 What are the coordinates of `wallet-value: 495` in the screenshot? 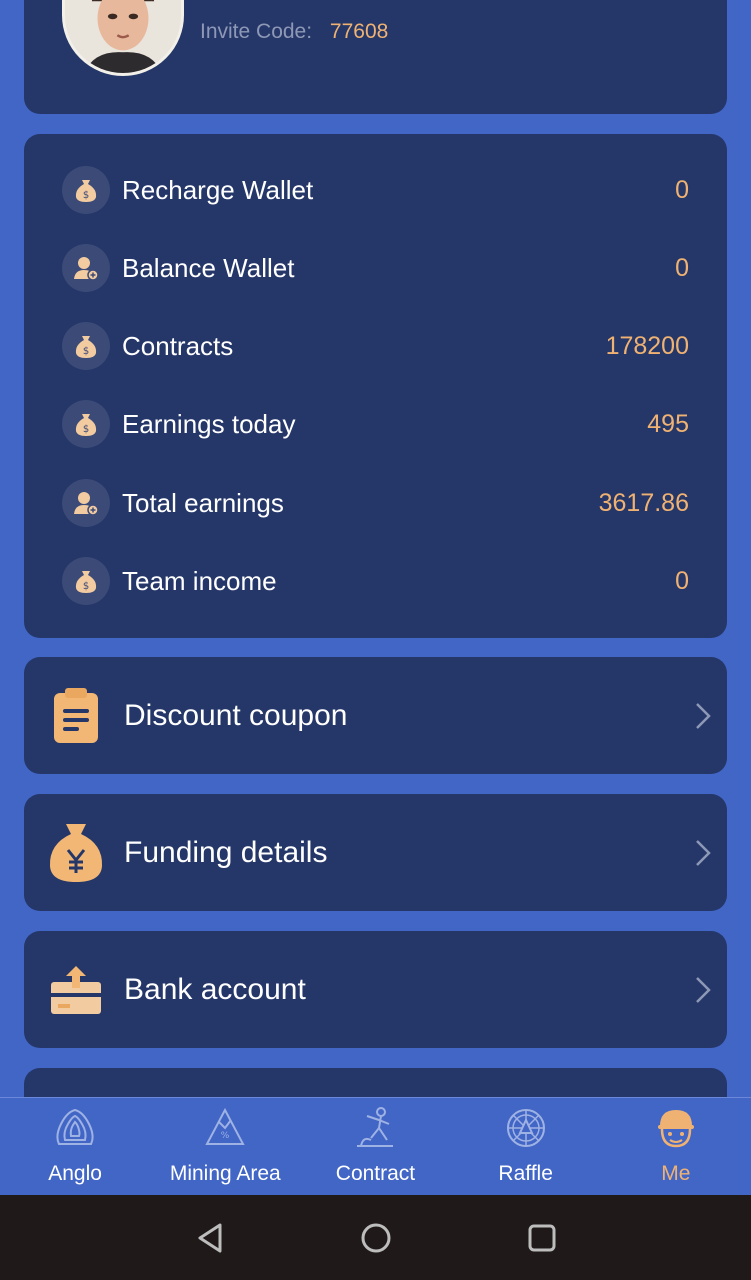 It's located at (668, 423).